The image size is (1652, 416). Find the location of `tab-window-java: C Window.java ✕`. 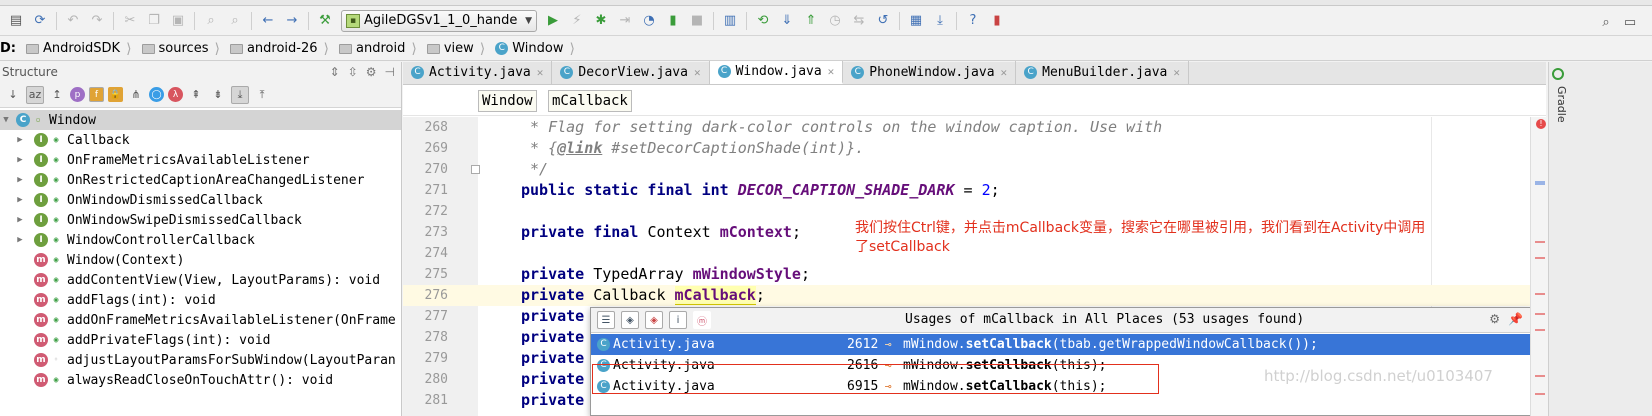

tab-window-java: C Window.java ✕ is located at coordinates (776, 72).